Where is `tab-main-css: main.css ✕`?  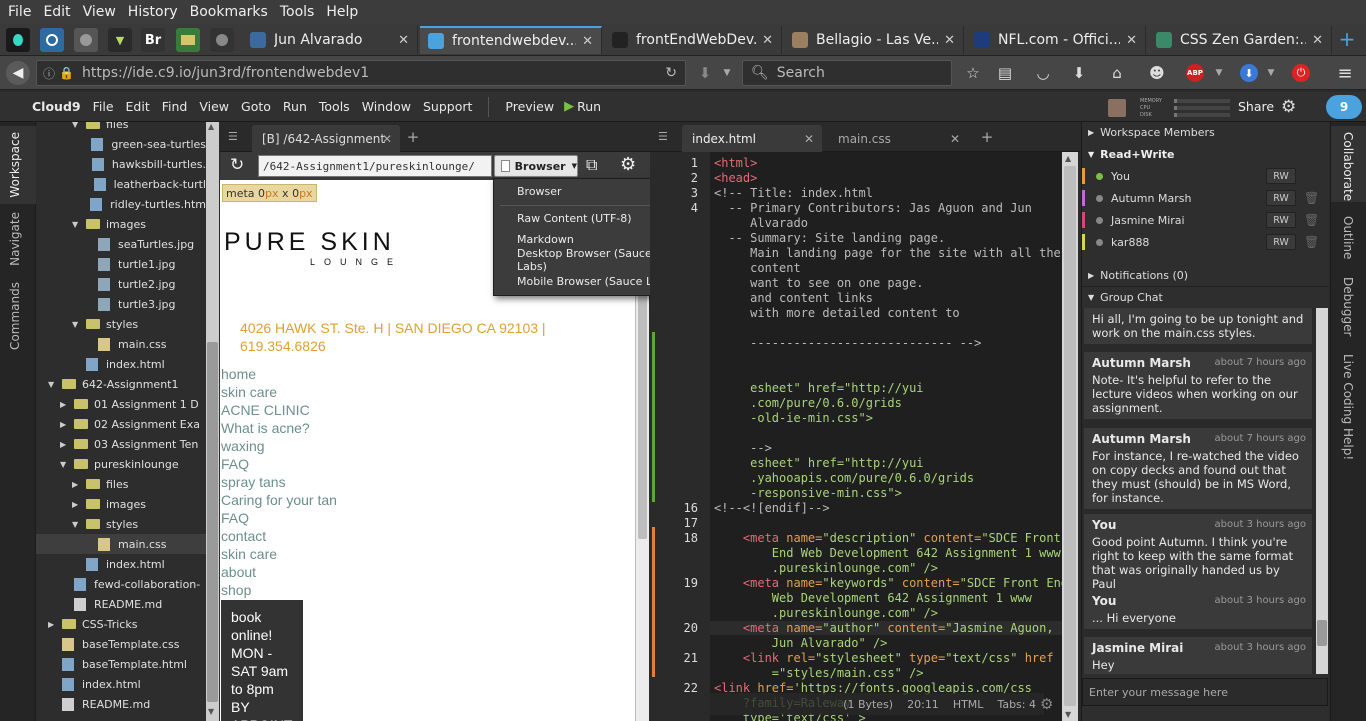
tab-main-css: main.css ✕ is located at coordinates (898, 138).